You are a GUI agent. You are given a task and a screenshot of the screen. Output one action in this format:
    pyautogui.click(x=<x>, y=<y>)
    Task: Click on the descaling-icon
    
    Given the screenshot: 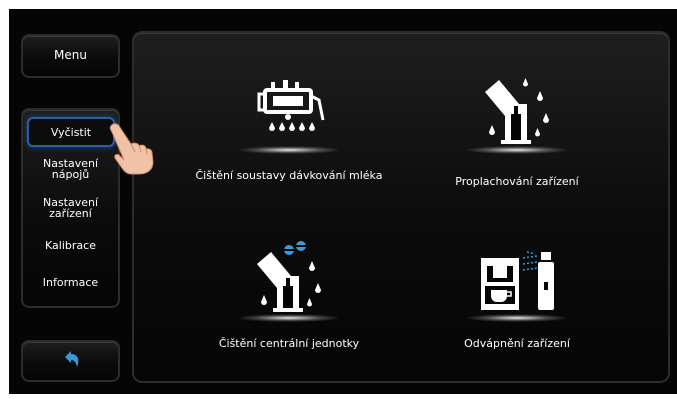 What is the action you would take?
    pyautogui.click(x=517, y=286)
    